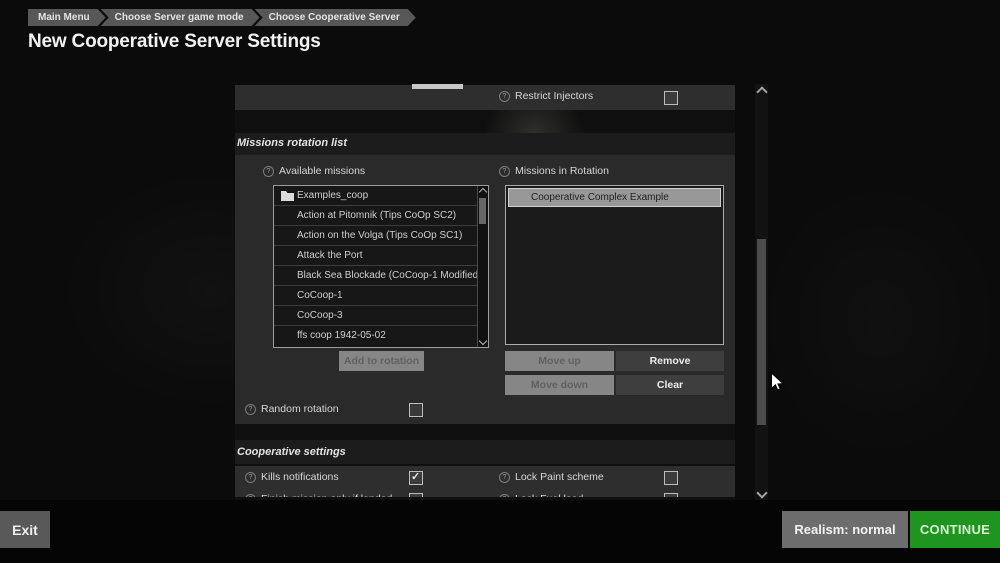 The width and height of the screenshot is (1000, 563). Describe the element at coordinates (291, 452) in the screenshot. I see `cooperative-settings-header: Cooperative settings` at that location.